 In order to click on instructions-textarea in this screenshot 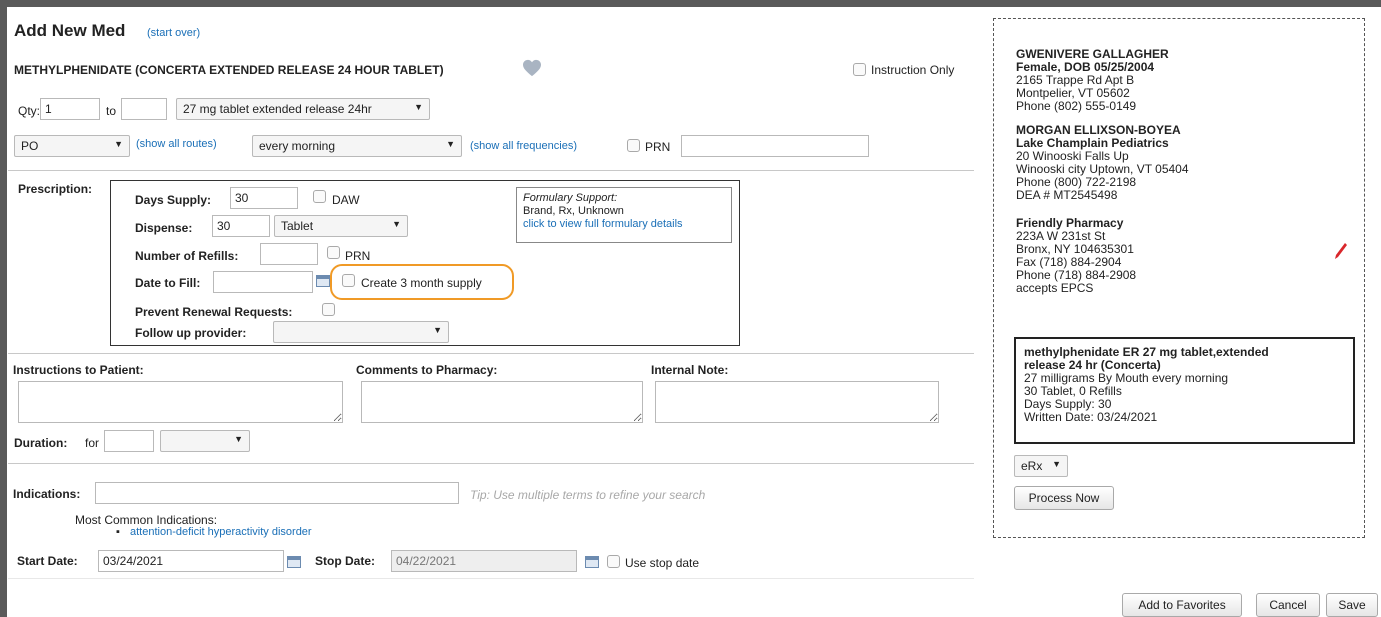, I will do `click(180, 402)`.